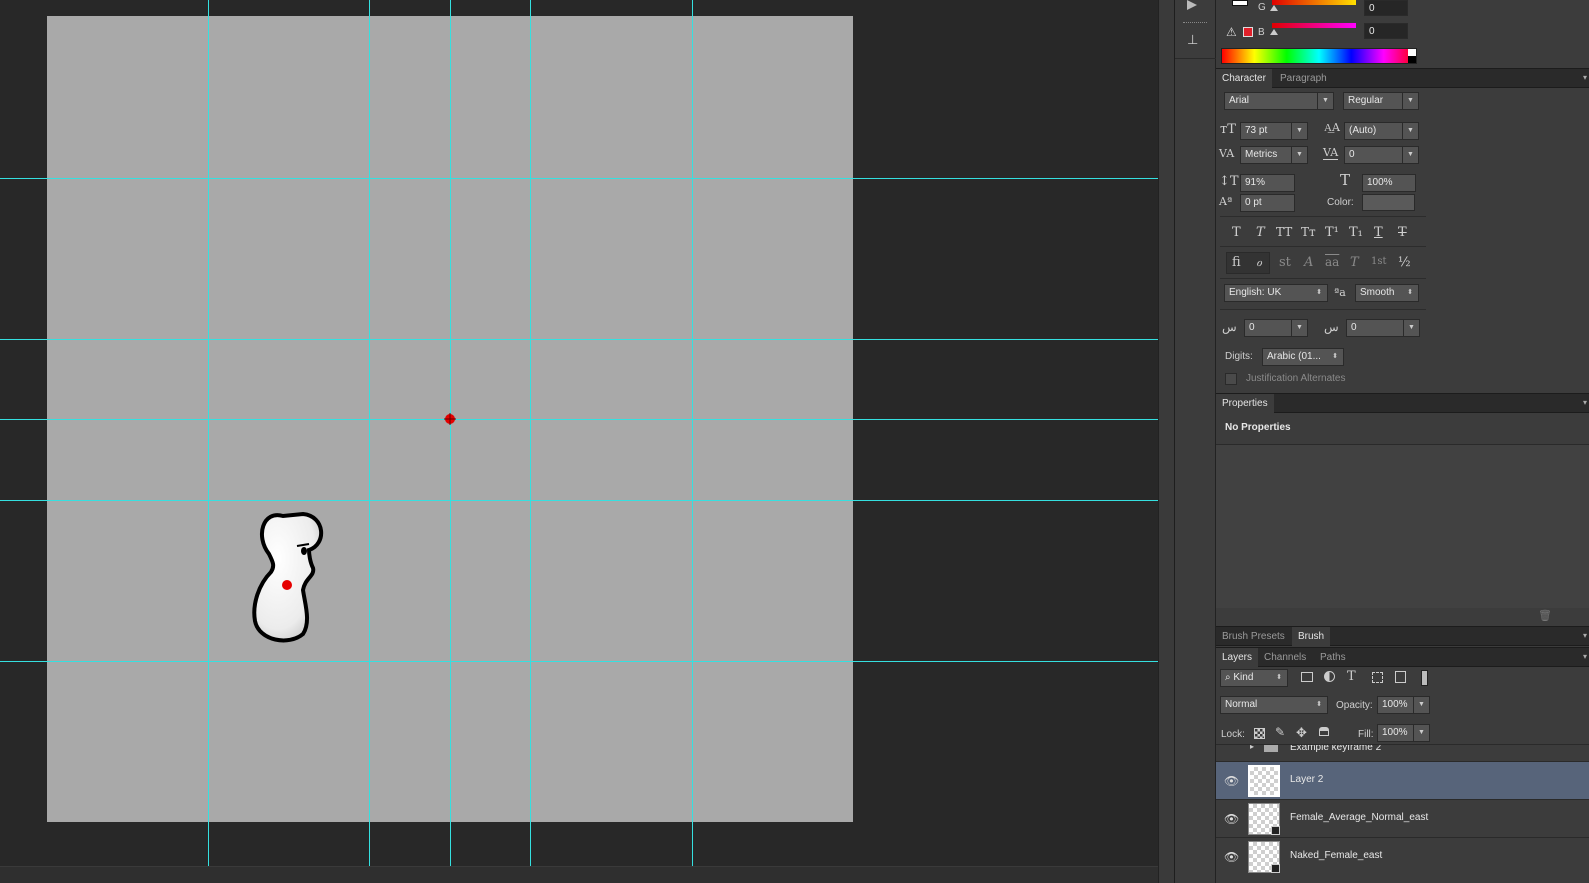  What do you see at coordinates (1274, 155) in the screenshot?
I see `kerning-field: Metrics ▼` at bounding box center [1274, 155].